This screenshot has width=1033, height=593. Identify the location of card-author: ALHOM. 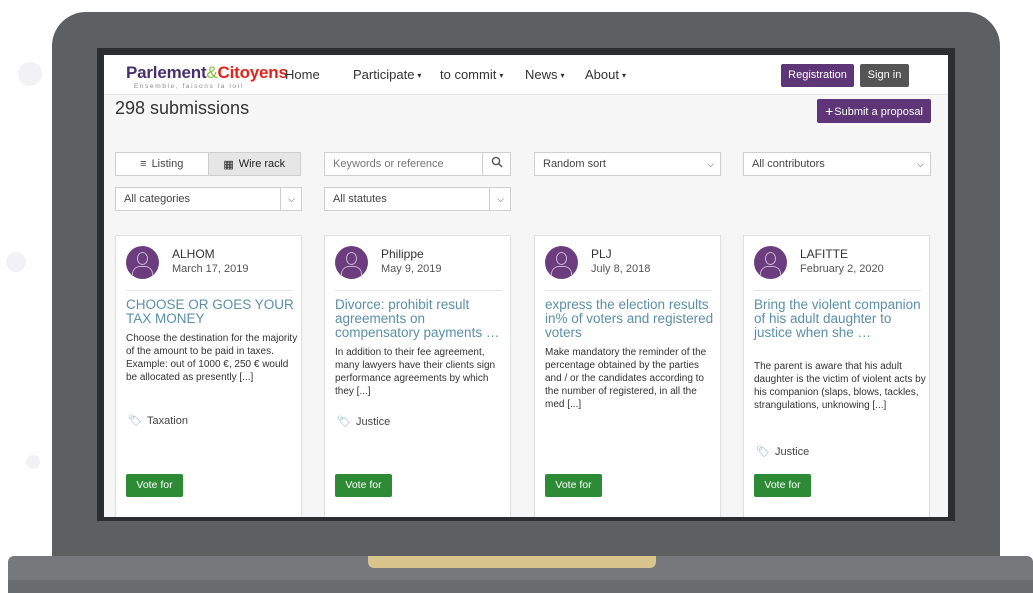
(193, 254).